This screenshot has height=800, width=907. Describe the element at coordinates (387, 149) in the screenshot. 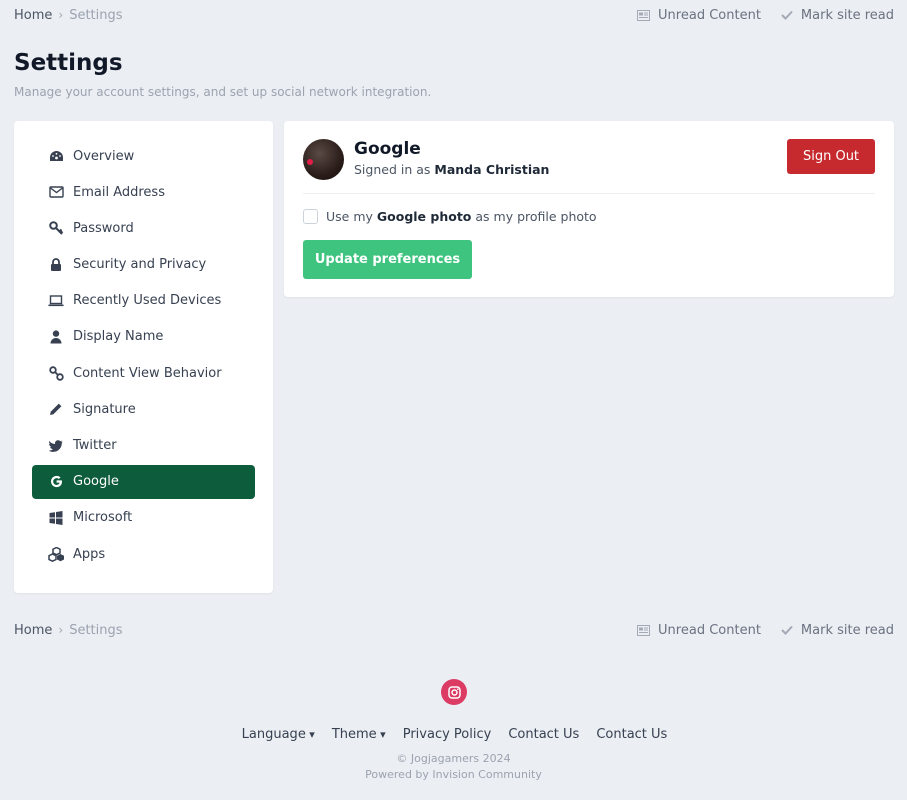

I see `provider-title: Google` at that location.